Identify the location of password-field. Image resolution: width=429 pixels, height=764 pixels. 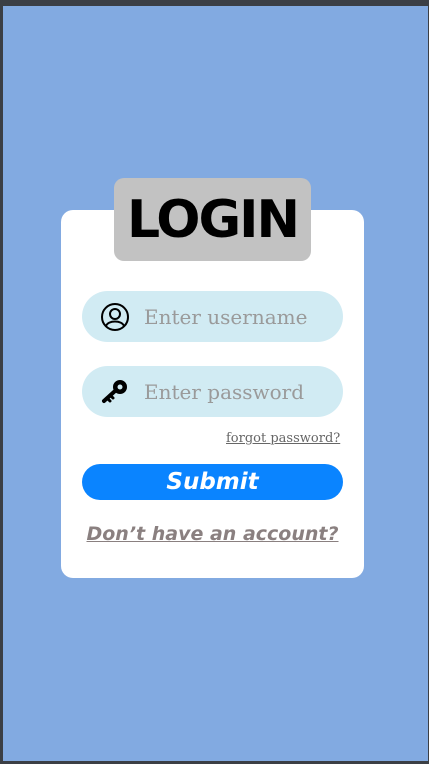
(212, 391).